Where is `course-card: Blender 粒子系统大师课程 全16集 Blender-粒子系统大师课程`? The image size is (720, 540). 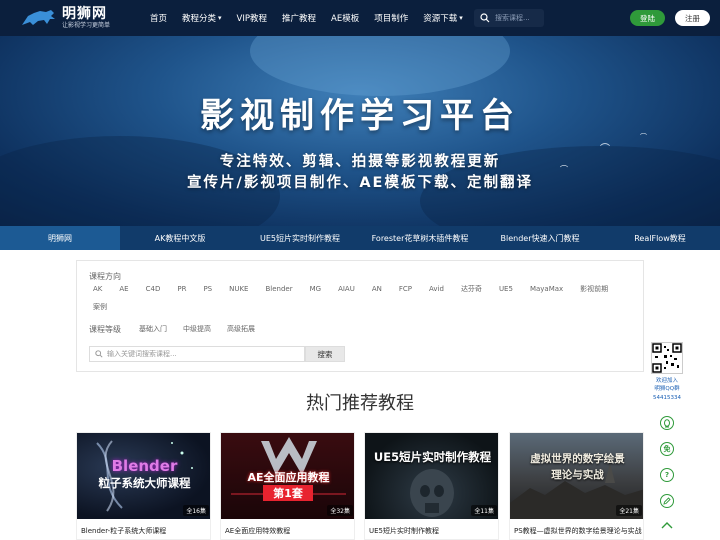
course-card: Blender 粒子系统大师课程 全16集 Blender-粒子系统大师课程 is located at coordinates (143, 486).